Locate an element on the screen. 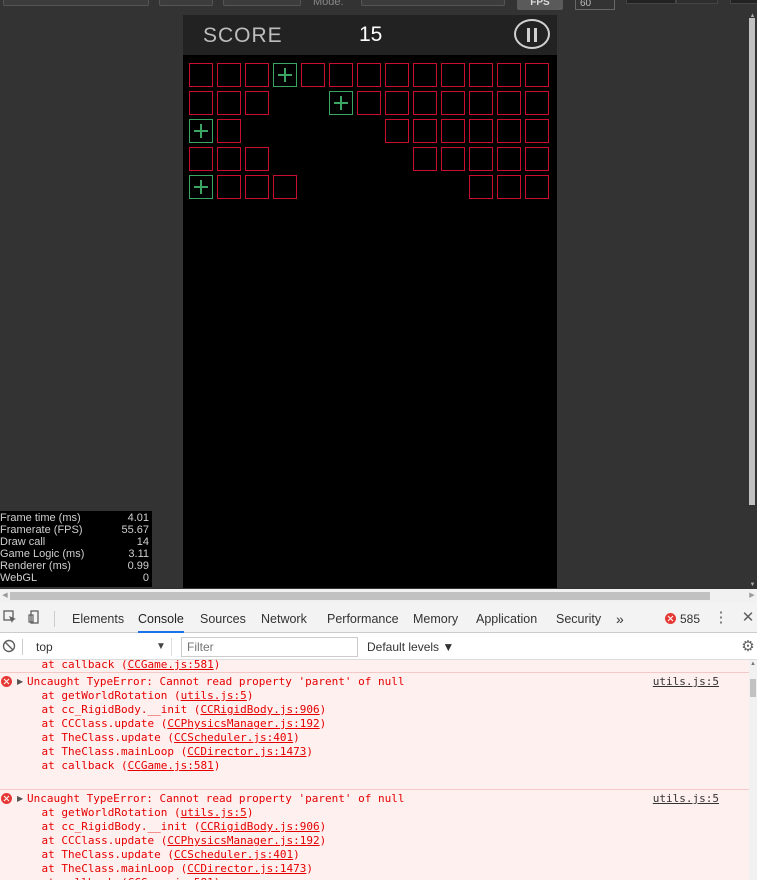 This screenshot has height=880, width=757. tab-elements: Elements is located at coordinates (98, 618).